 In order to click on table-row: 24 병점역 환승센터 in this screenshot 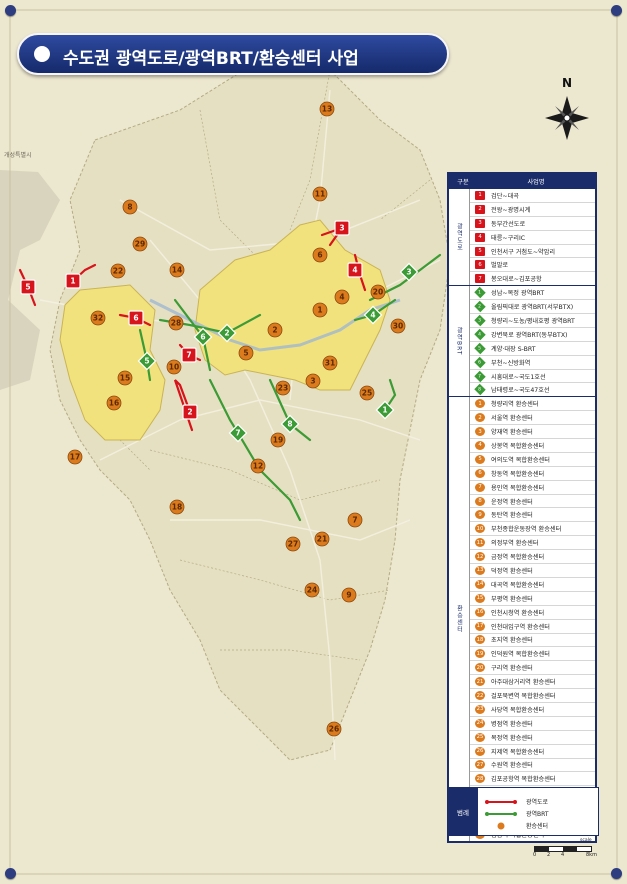, I will do `click(532, 724)`.